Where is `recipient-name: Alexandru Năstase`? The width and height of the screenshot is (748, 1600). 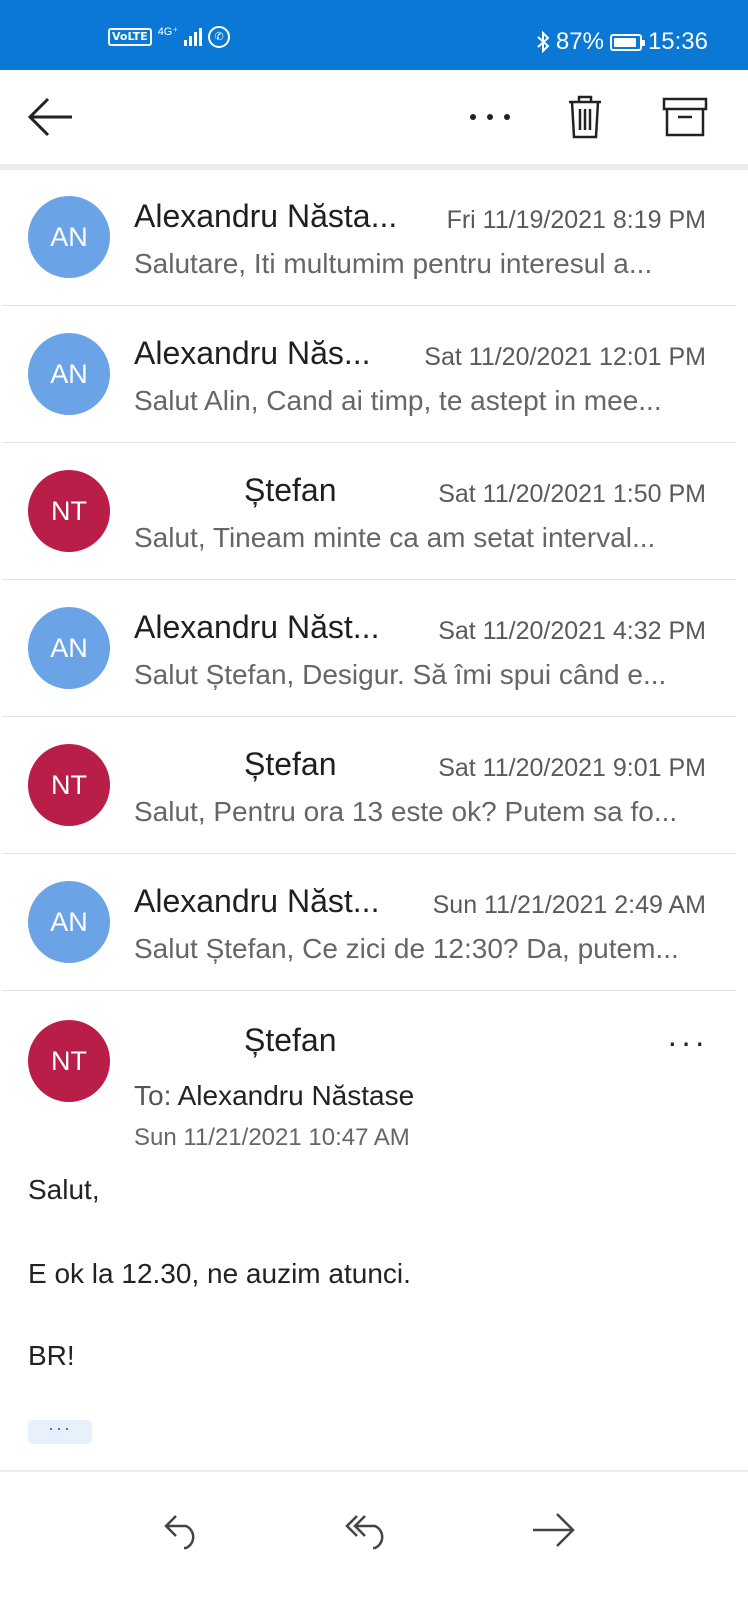 recipient-name: Alexandru Năstase is located at coordinates (296, 1095).